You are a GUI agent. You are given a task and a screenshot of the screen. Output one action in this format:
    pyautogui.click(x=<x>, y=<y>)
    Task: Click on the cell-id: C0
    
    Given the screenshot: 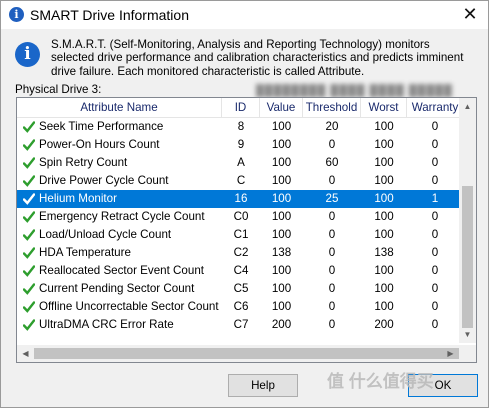 What is the action you would take?
    pyautogui.click(x=241, y=216)
    